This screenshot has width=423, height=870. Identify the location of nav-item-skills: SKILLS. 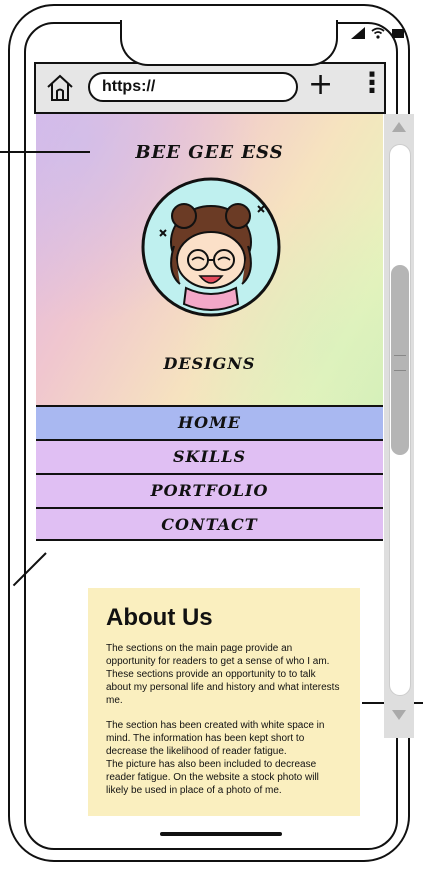
(209, 456).